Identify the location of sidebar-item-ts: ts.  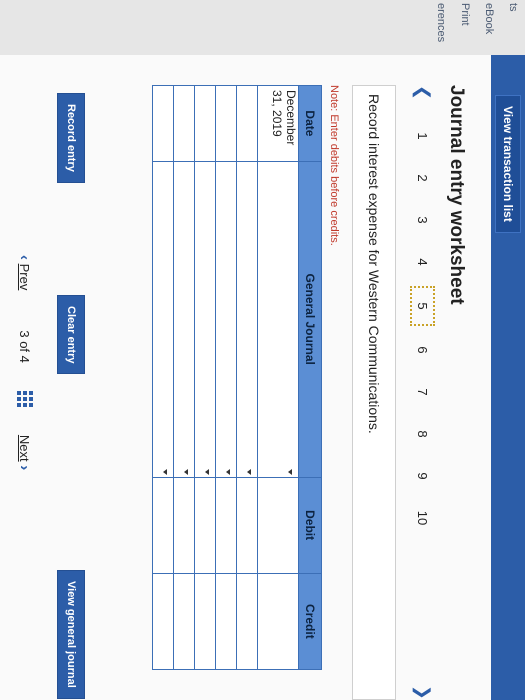
(513, 27).